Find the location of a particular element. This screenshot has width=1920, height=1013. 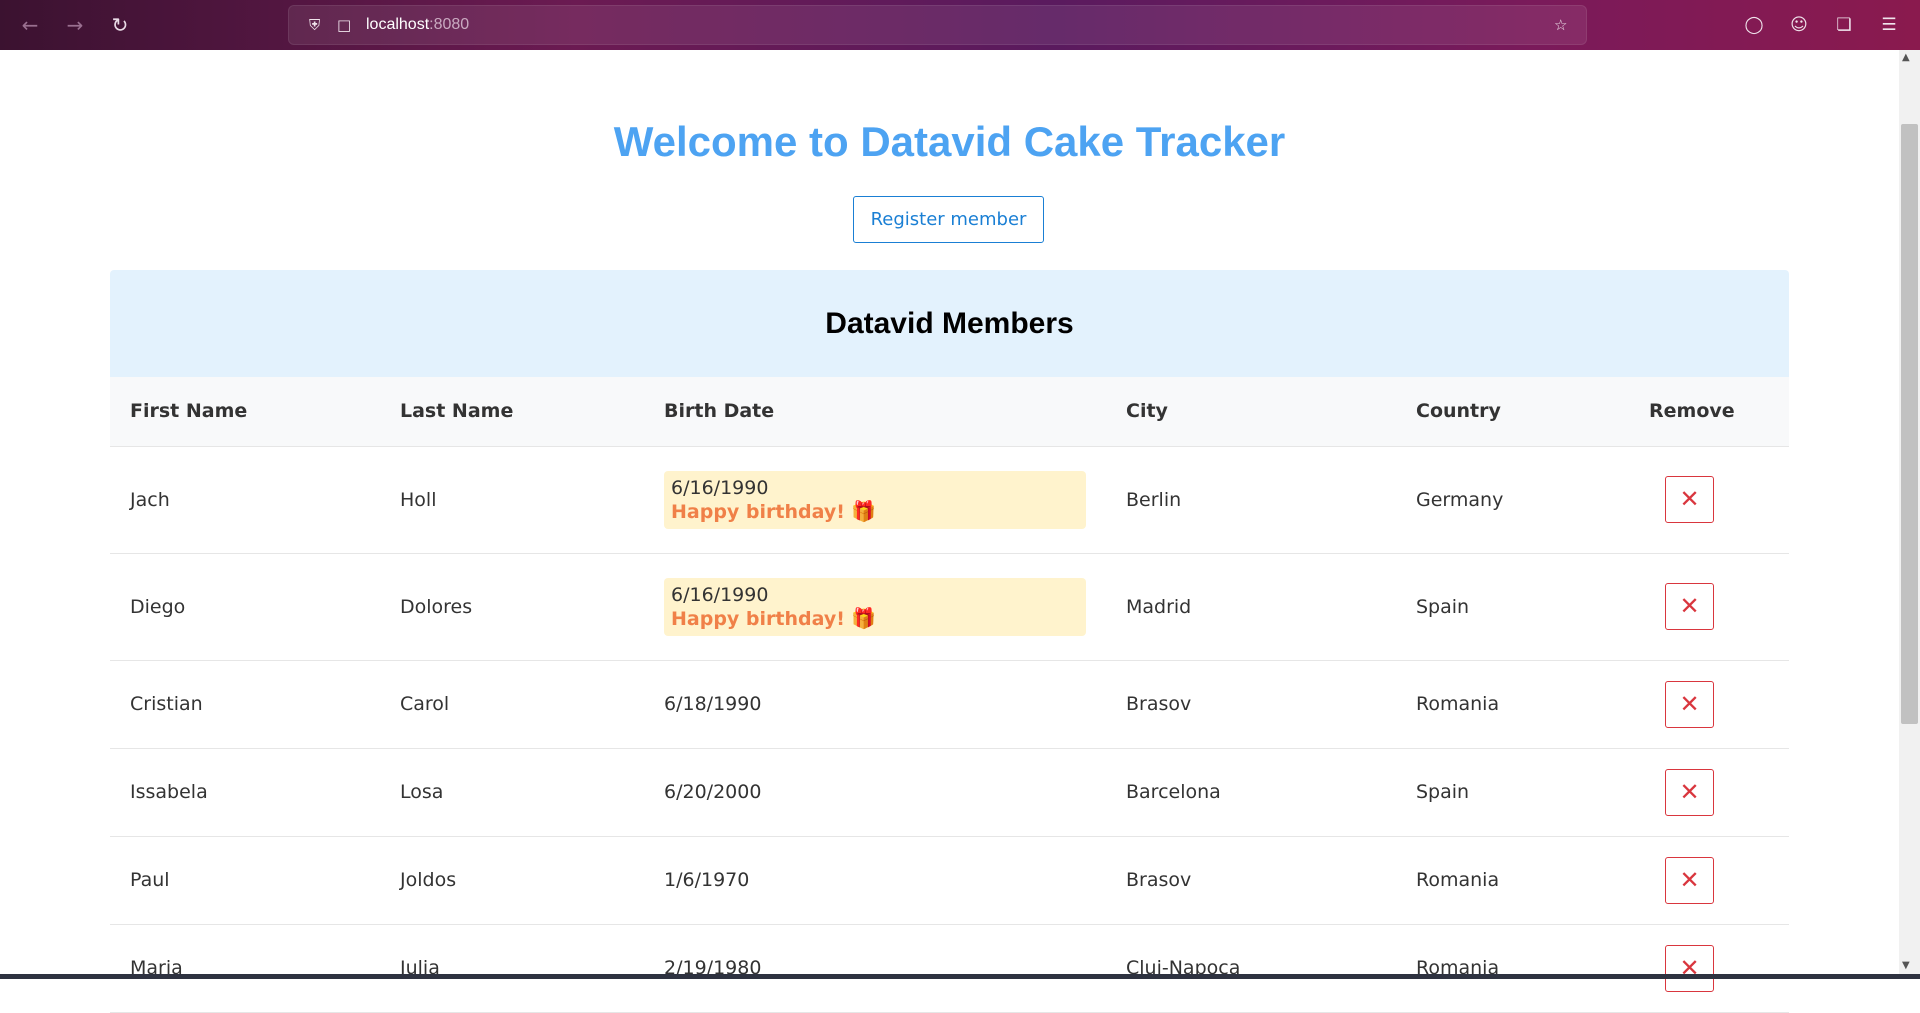

url-text: localhost:8080 is located at coordinates (417, 25).